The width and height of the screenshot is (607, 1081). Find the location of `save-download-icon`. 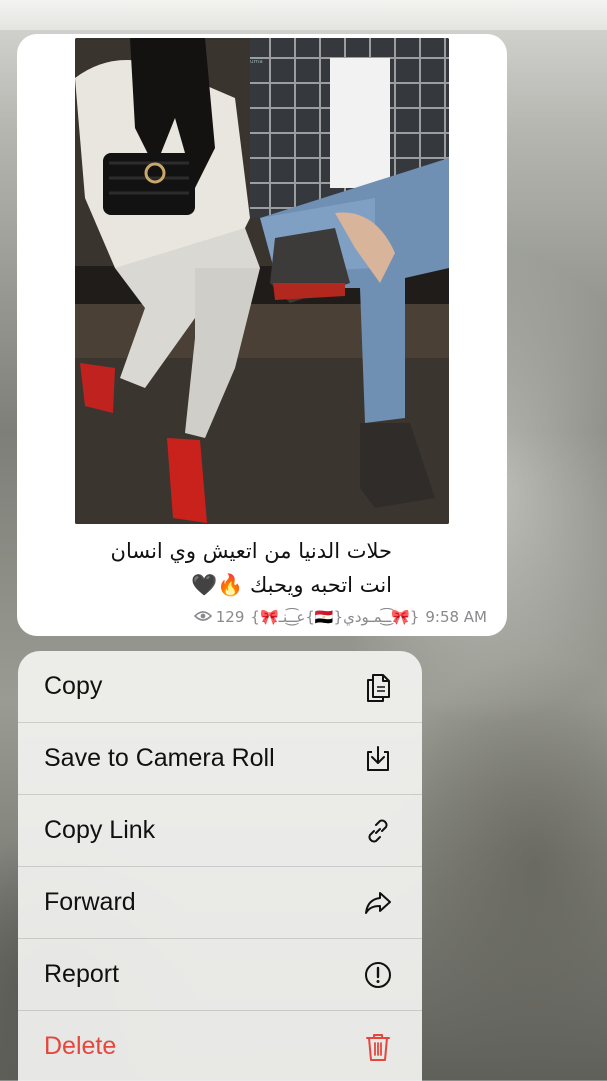

save-download-icon is located at coordinates (378, 759).